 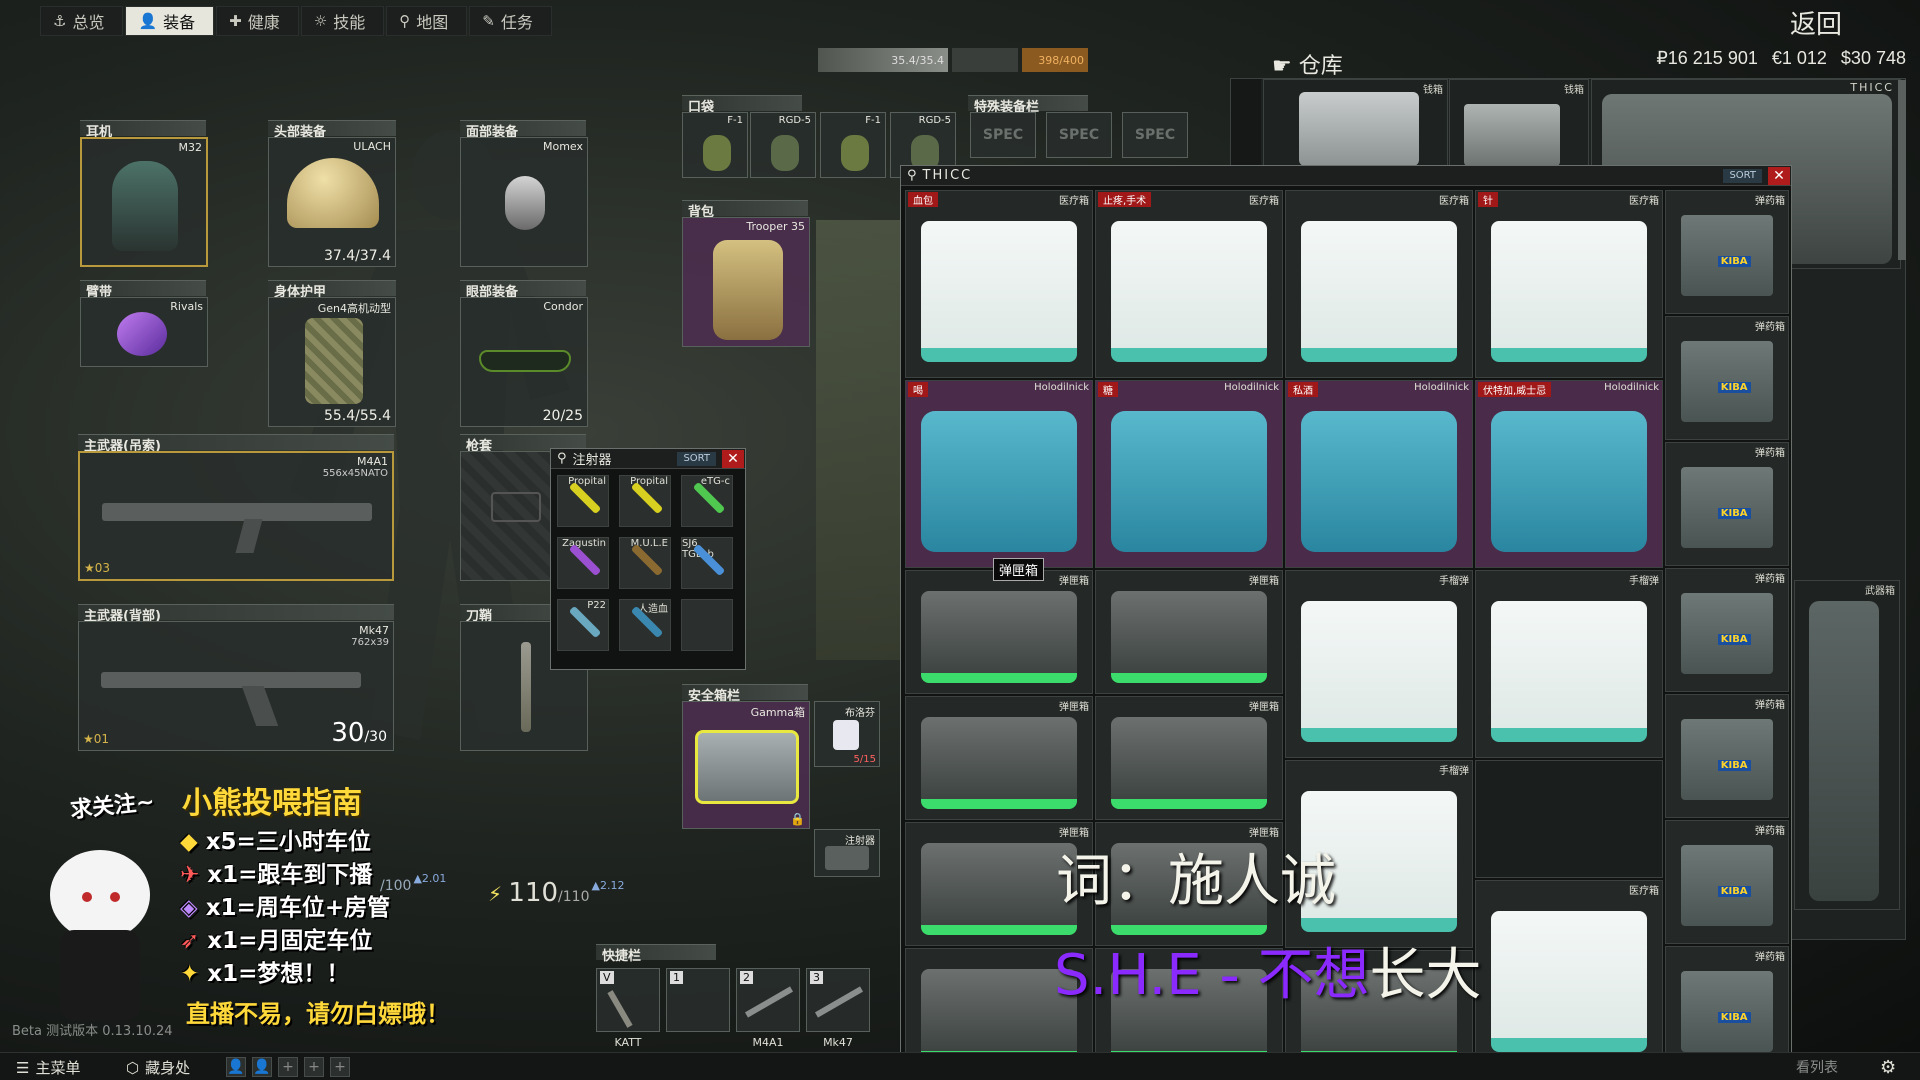 What do you see at coordinates (1817, 1067) in the screenshot?
I see `list-button: 看列表` at bounding box center [1817, 1067].